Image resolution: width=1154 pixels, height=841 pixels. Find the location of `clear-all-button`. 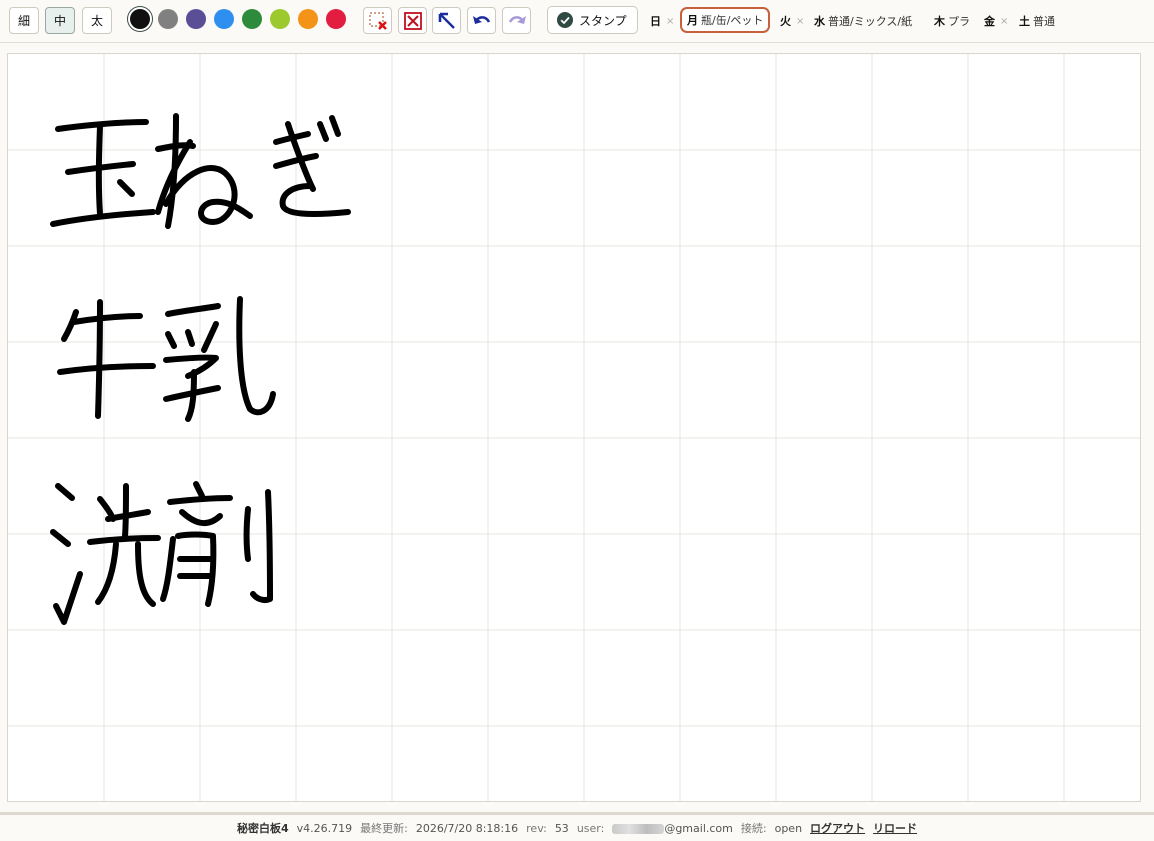

clear-all-button is located at coordinates (412, 20).